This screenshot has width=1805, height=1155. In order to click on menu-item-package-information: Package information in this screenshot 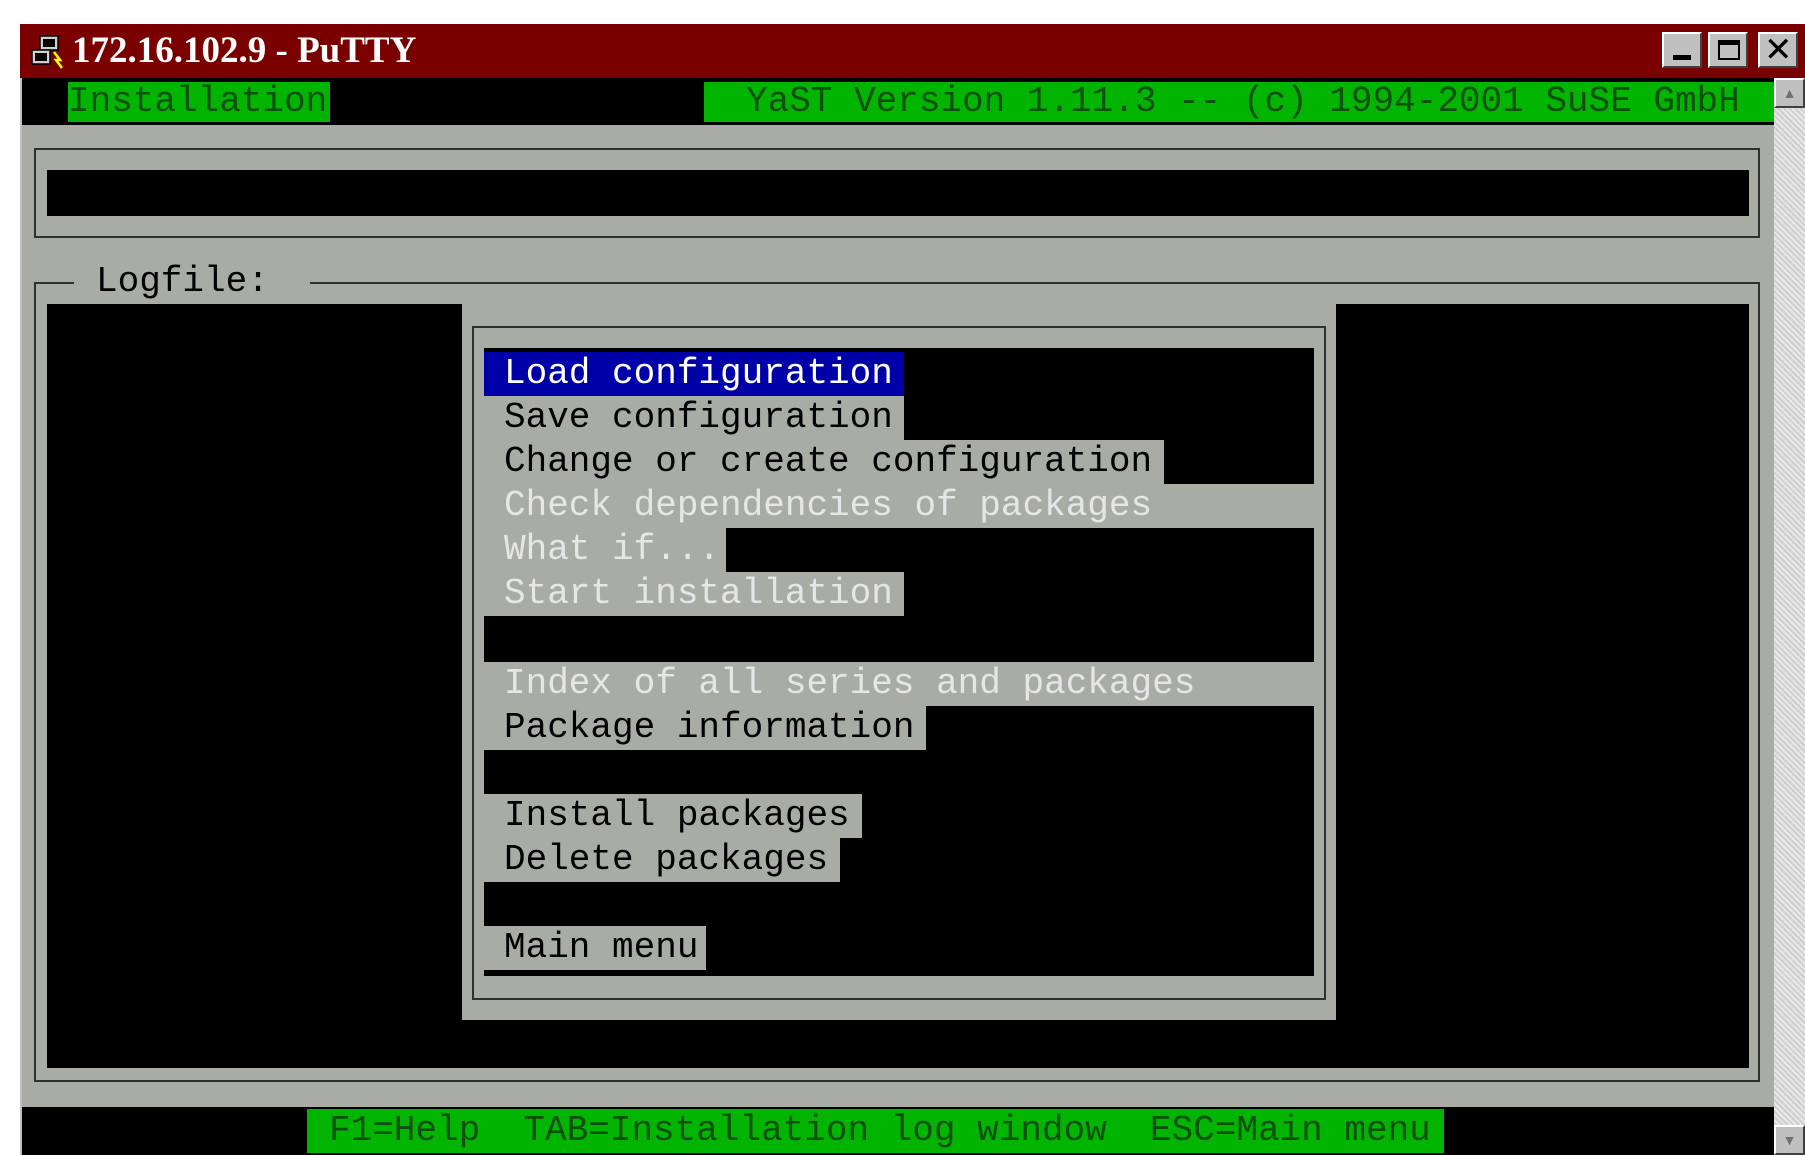, I will do `click(705, 728)`.